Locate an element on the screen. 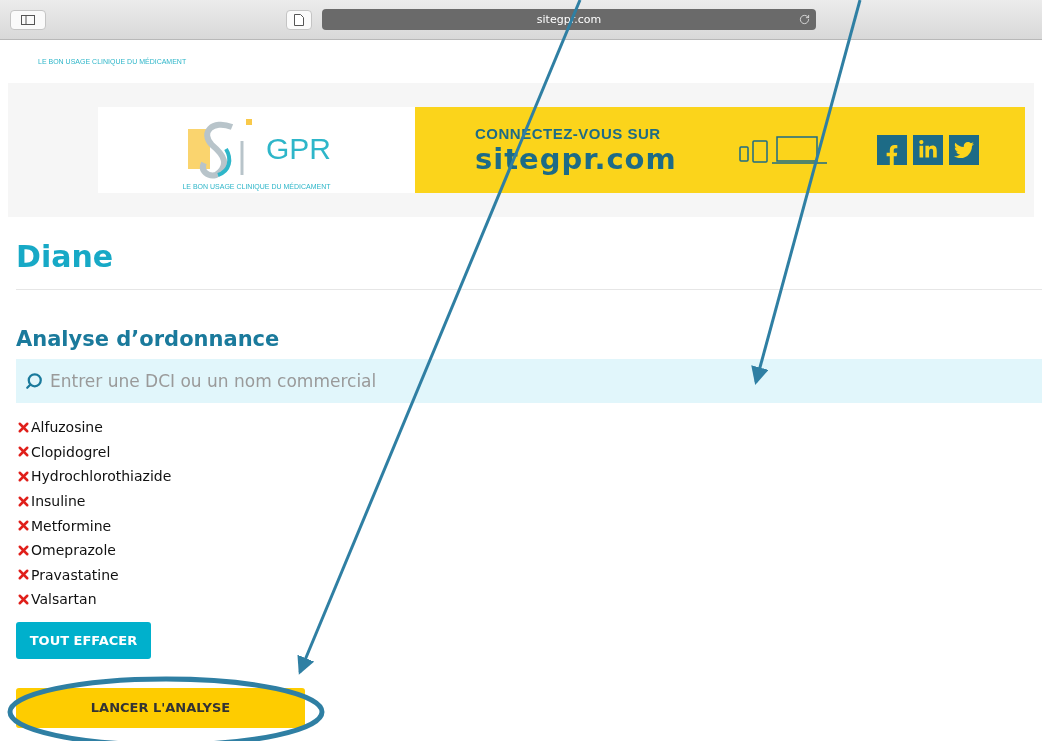  drug-name: Pravastatine is located at coordinates (75, 574).